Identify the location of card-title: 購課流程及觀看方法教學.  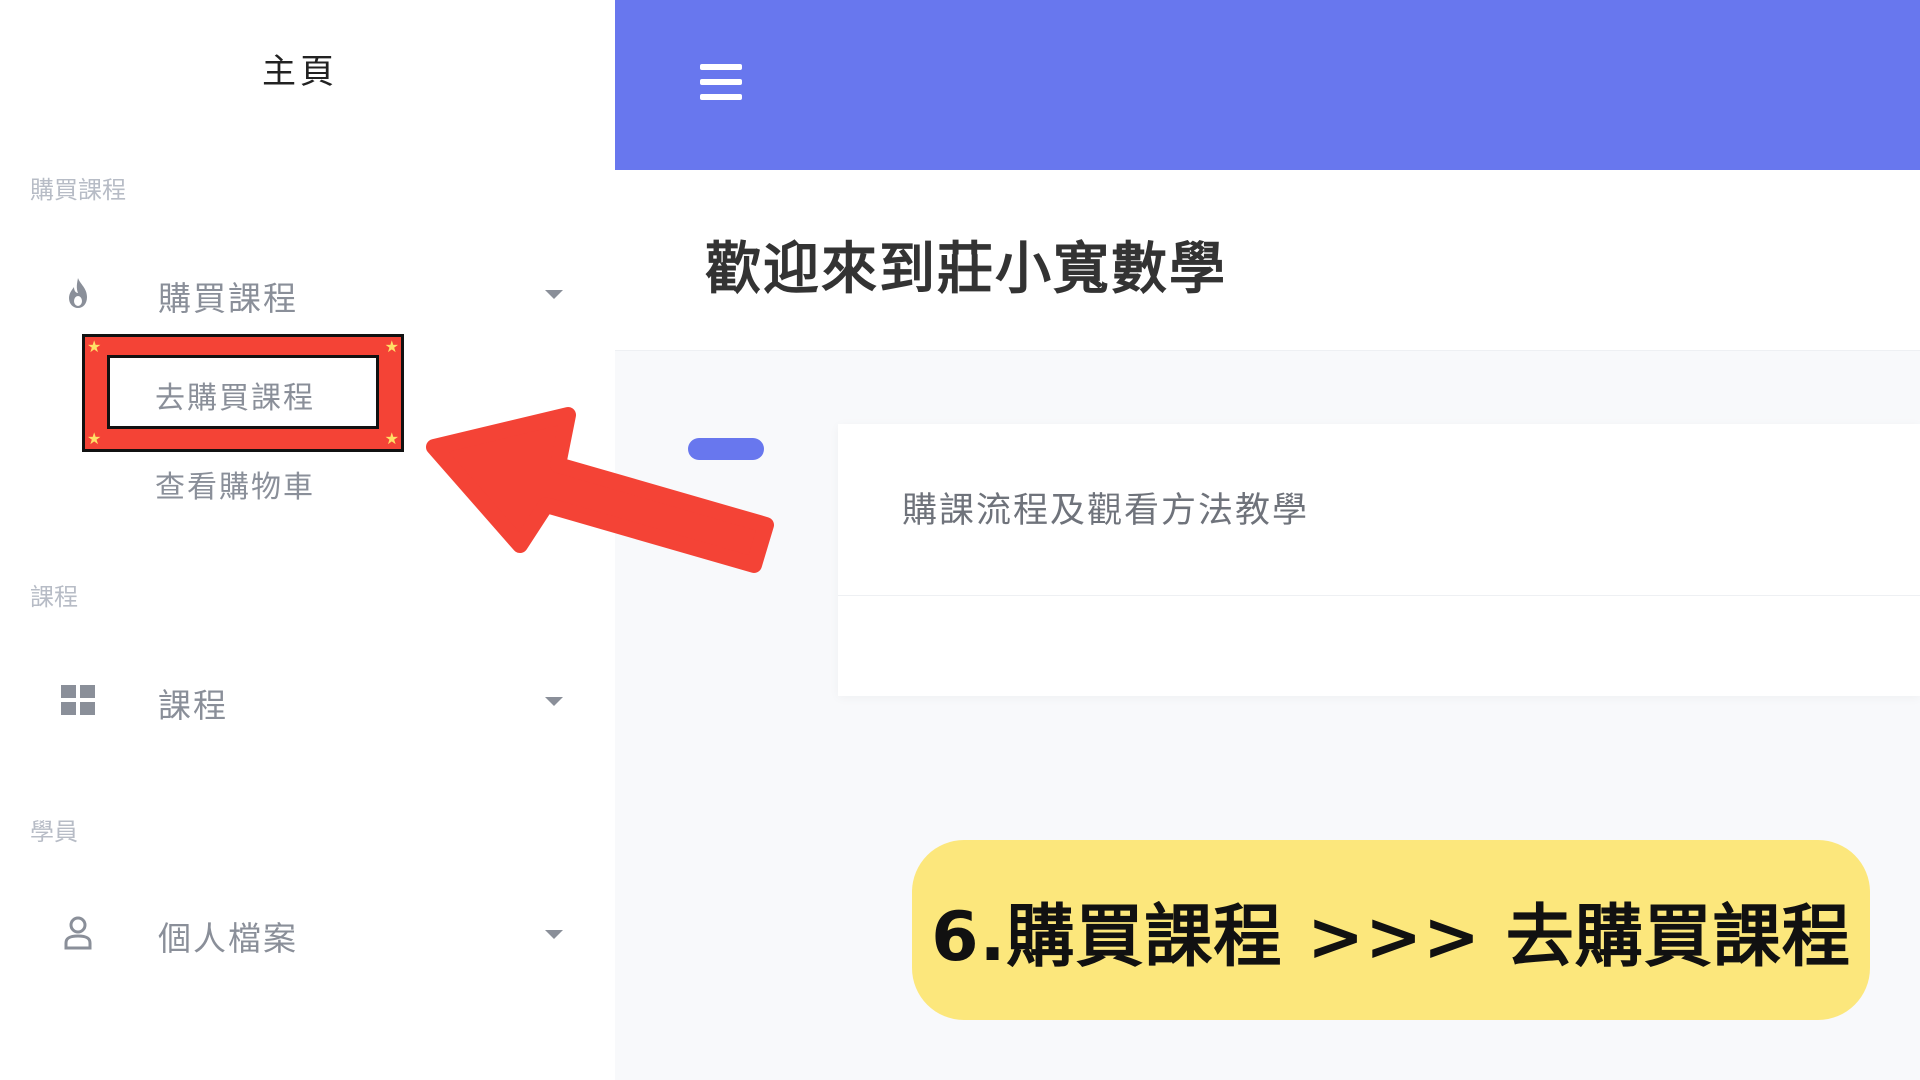
(1105, 507).